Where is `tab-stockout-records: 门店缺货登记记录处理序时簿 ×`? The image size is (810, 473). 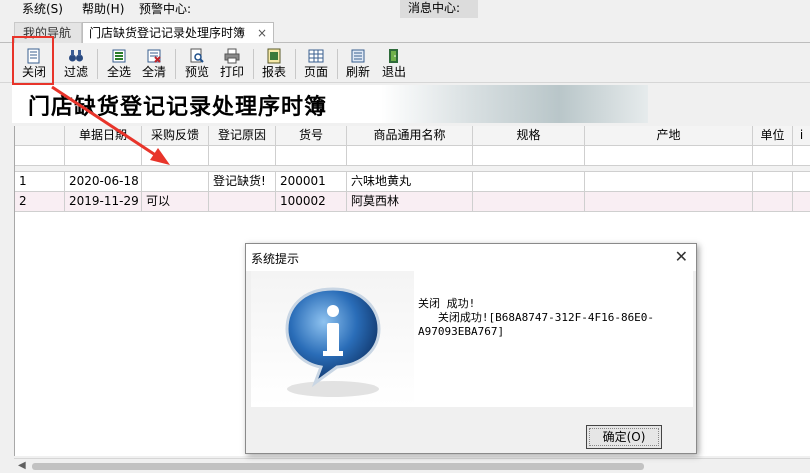 tab-stockout-records: 门店缺货登记记录处理序时簿 × is located at coordinates (178, 32).